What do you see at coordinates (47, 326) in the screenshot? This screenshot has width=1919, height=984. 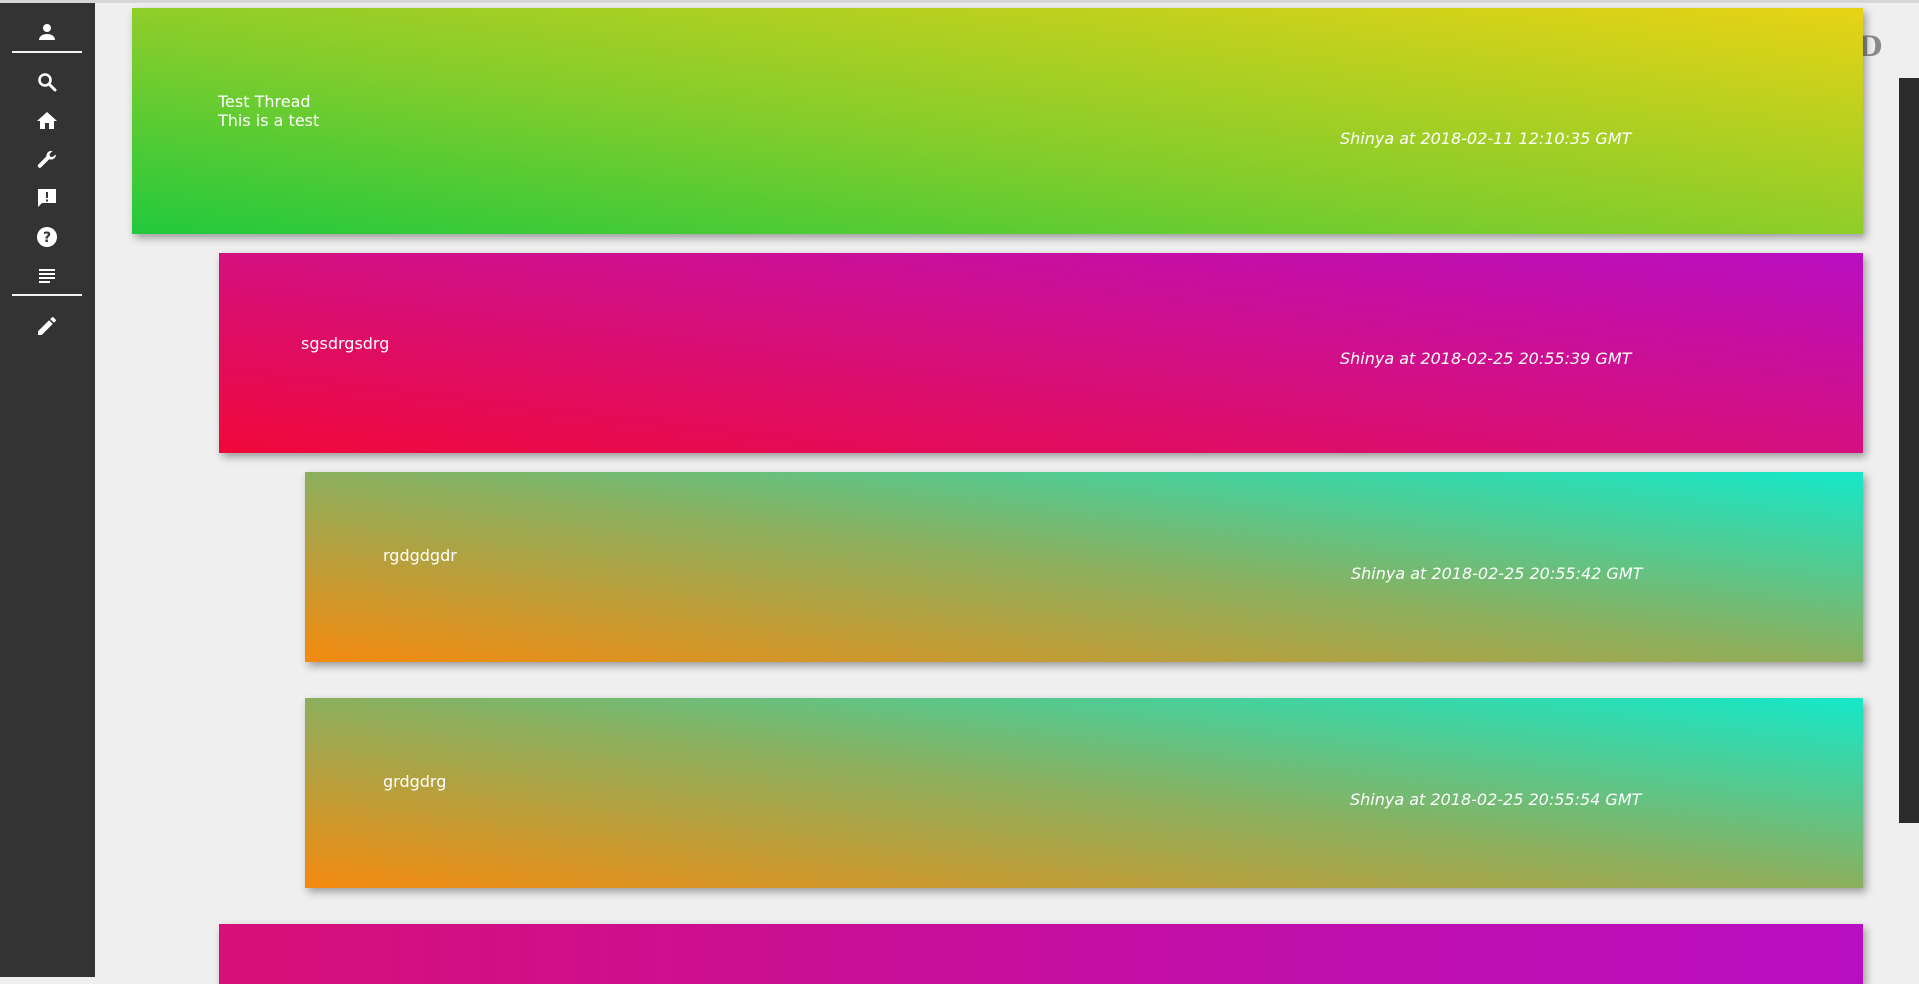 I see `pencil-icon` at bounding box center [47, 326].